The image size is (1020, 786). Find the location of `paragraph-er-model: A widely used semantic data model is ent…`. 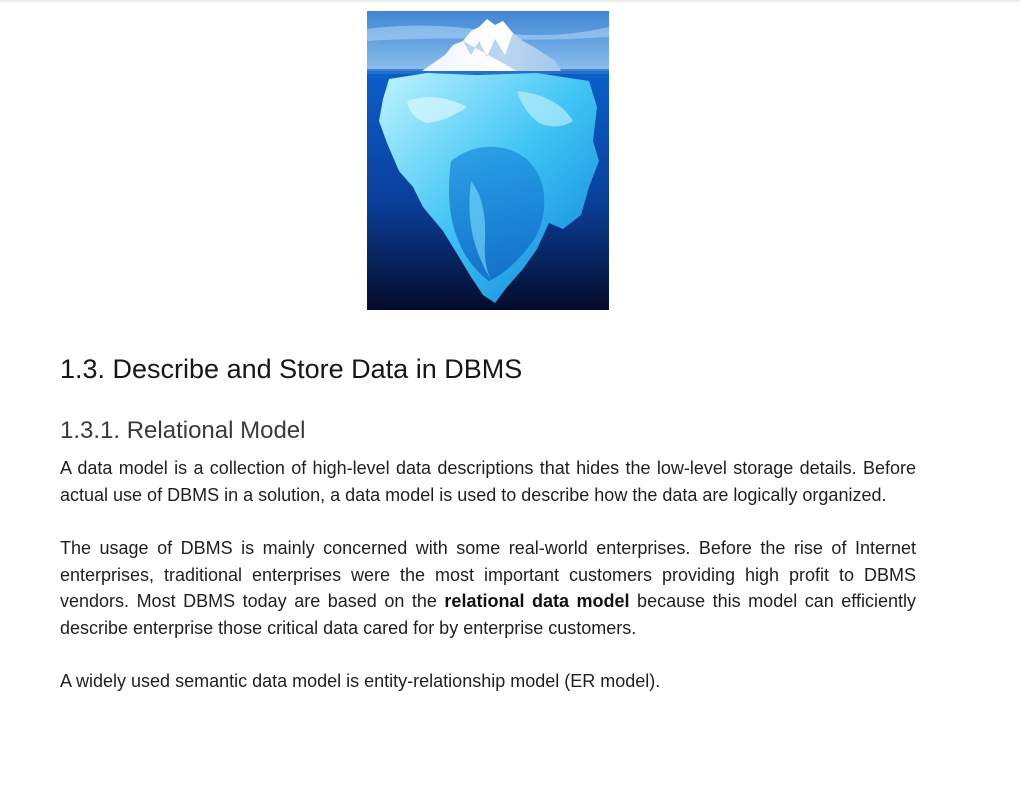

paragraph-er-model: A widely used semantic data model is ent… is located at coordinates (360, 681).